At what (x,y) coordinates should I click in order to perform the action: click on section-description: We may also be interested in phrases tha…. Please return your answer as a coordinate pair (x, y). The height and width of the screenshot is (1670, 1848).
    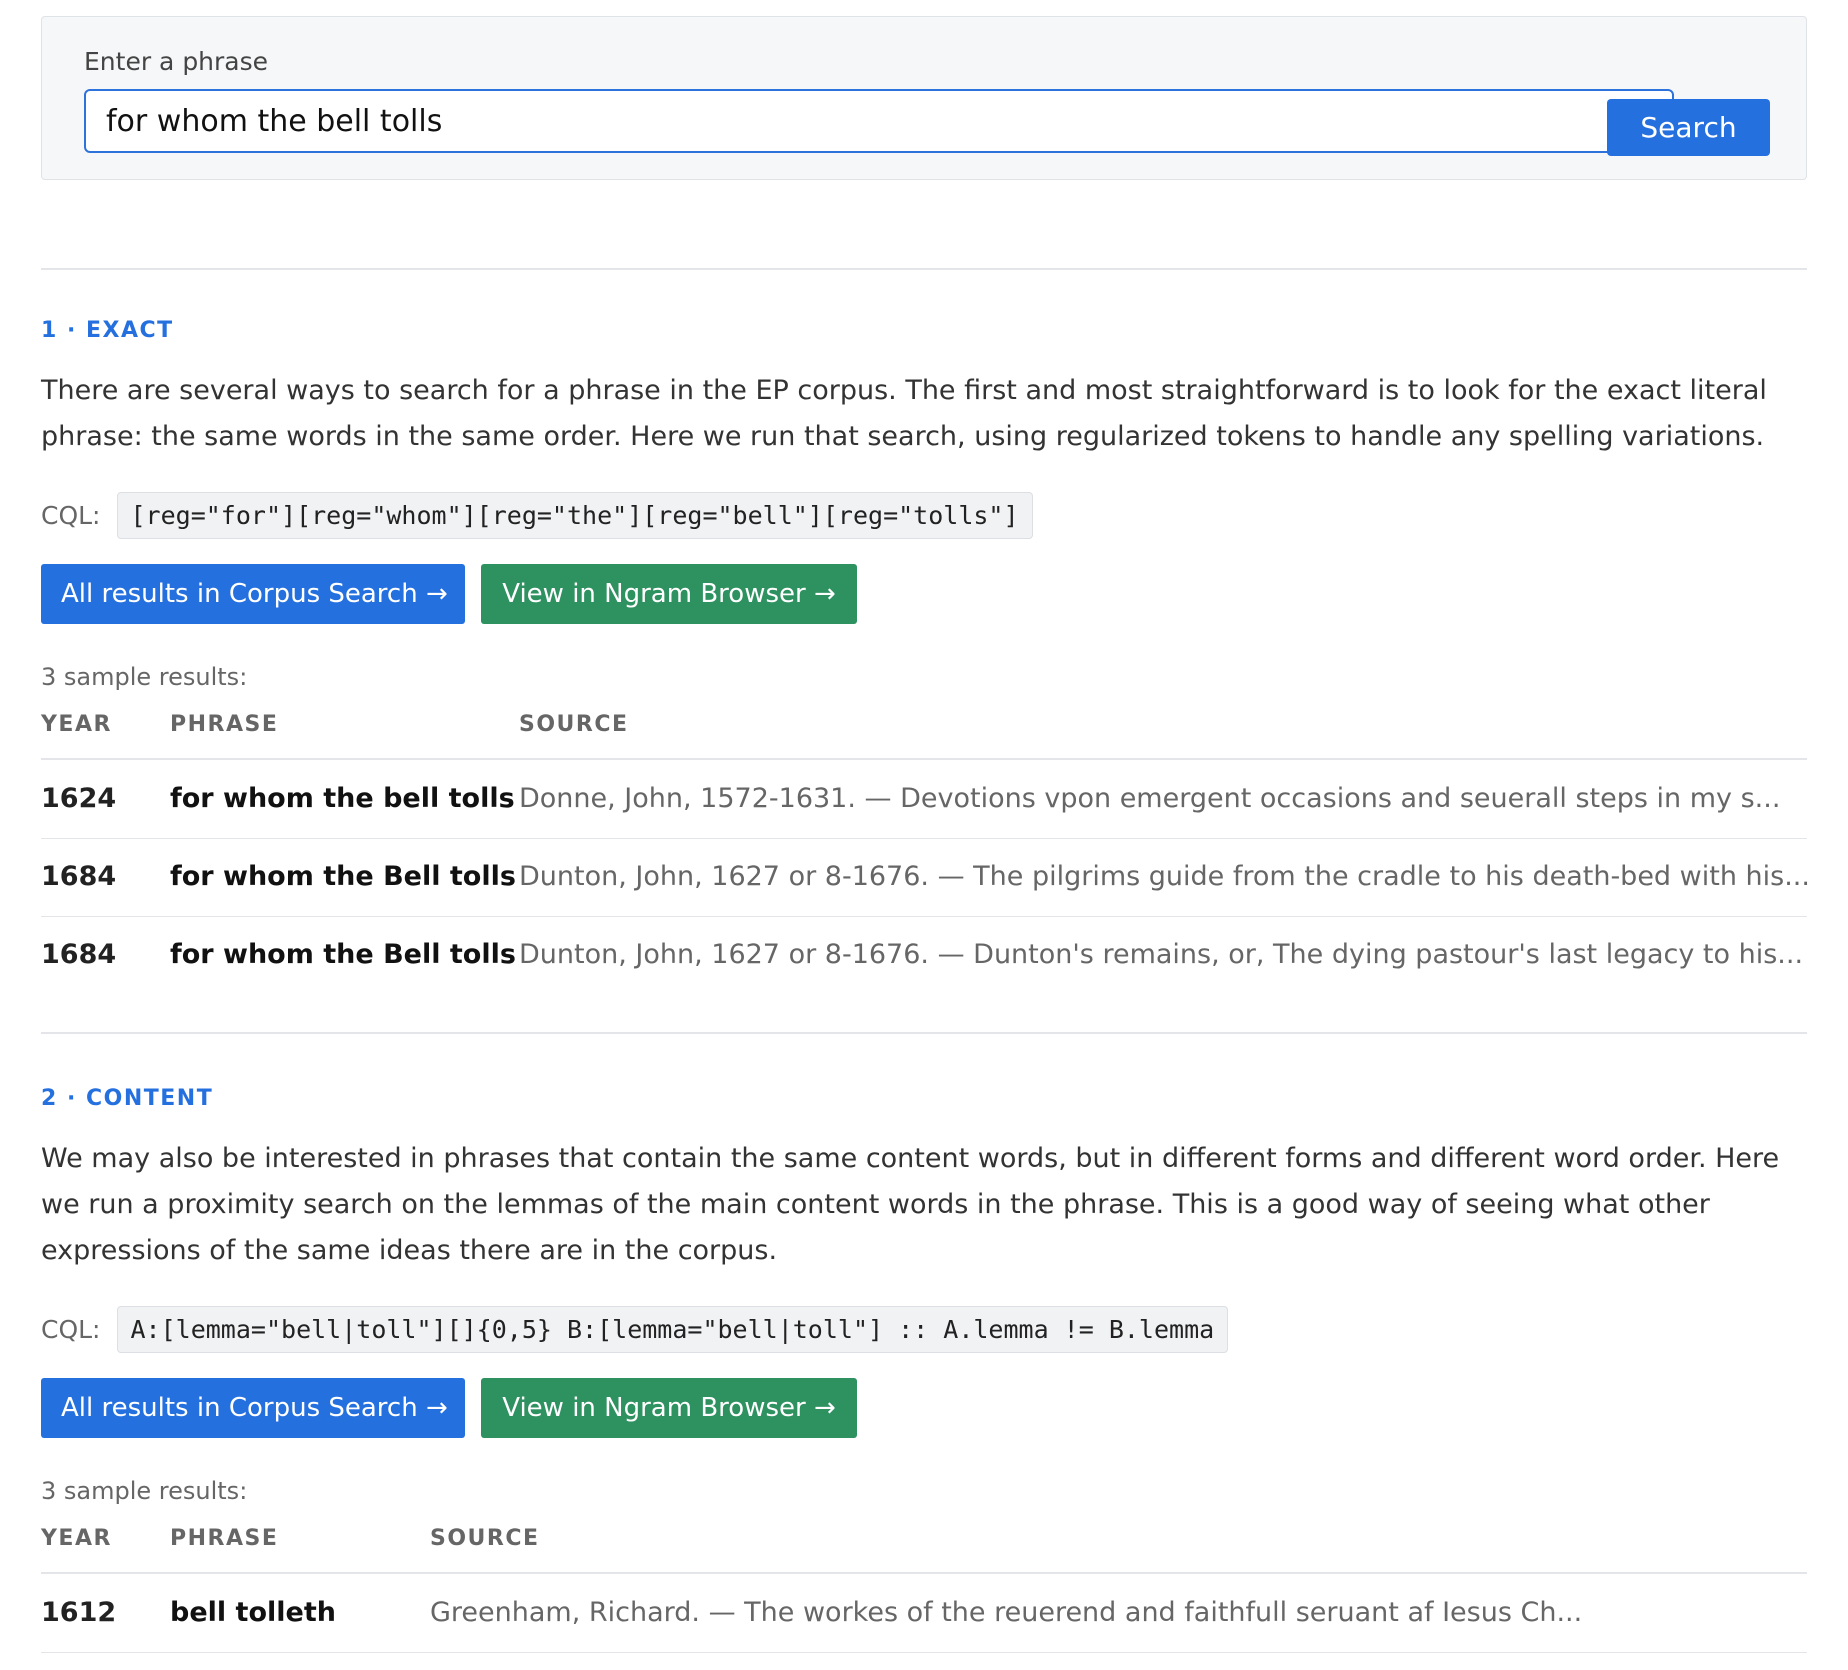
    Looking at the image, I should click on (910, 1204).